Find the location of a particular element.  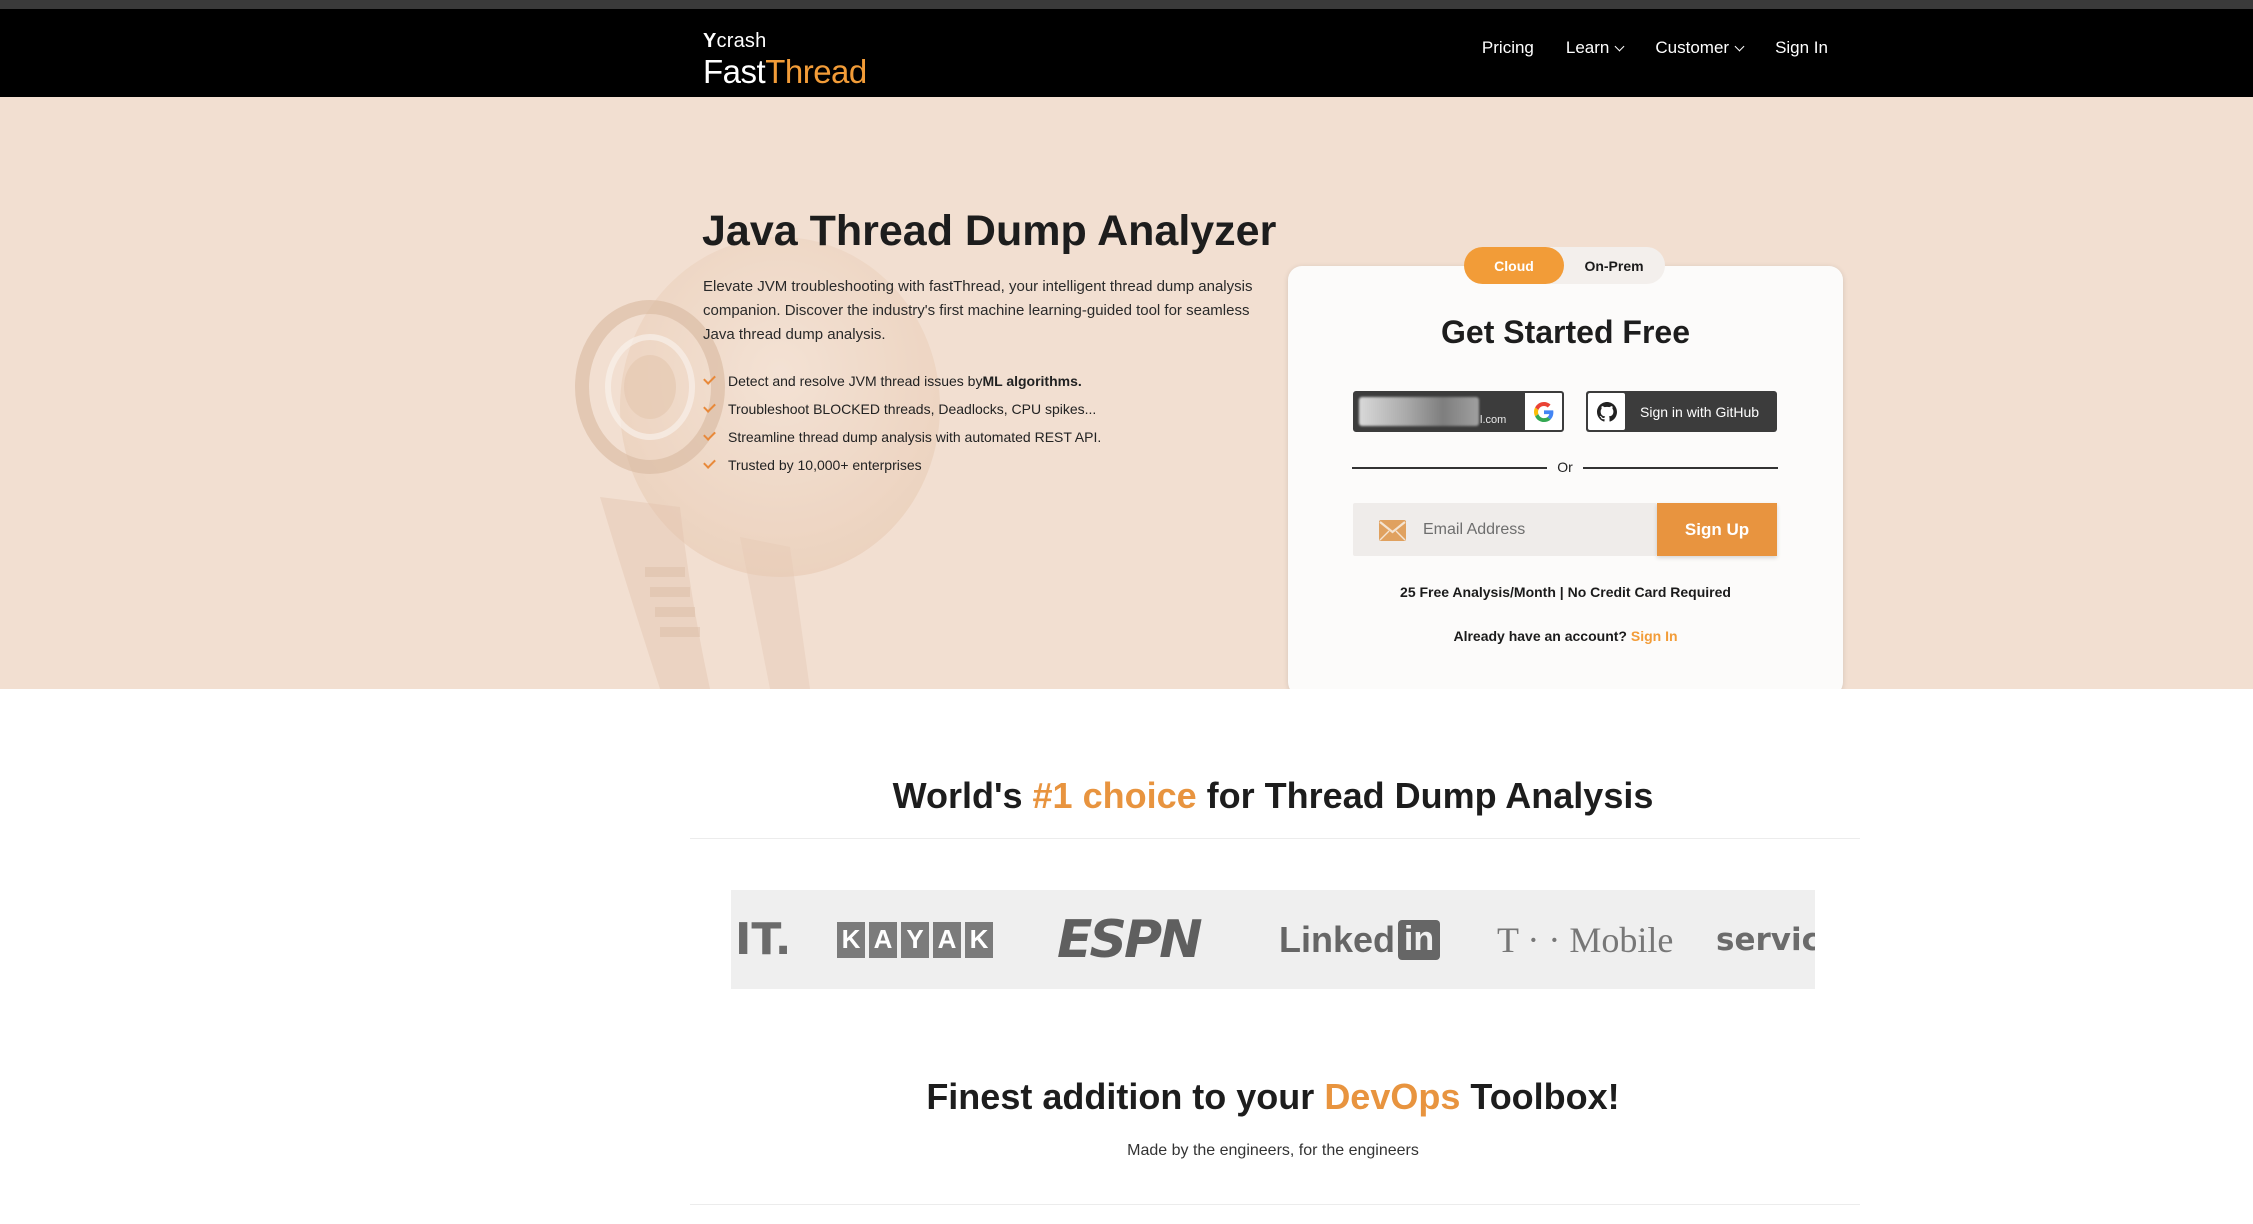

devops-heading-post: Toolbox! is located at coordinates (1540, 1096).